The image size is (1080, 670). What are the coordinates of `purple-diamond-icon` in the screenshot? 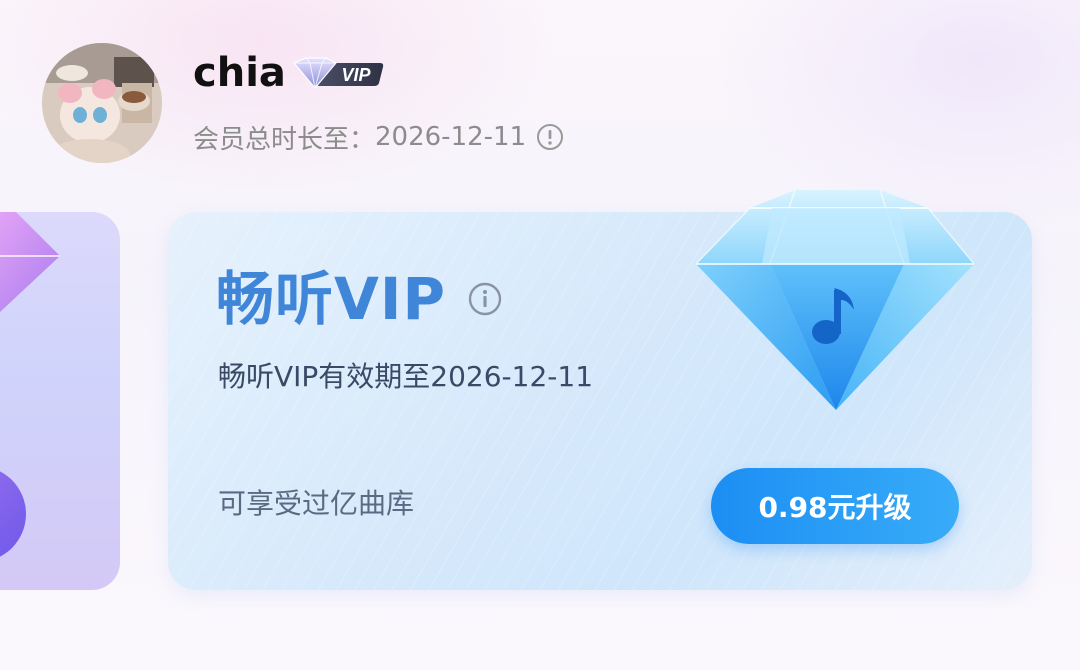 It's located at (30, 262).